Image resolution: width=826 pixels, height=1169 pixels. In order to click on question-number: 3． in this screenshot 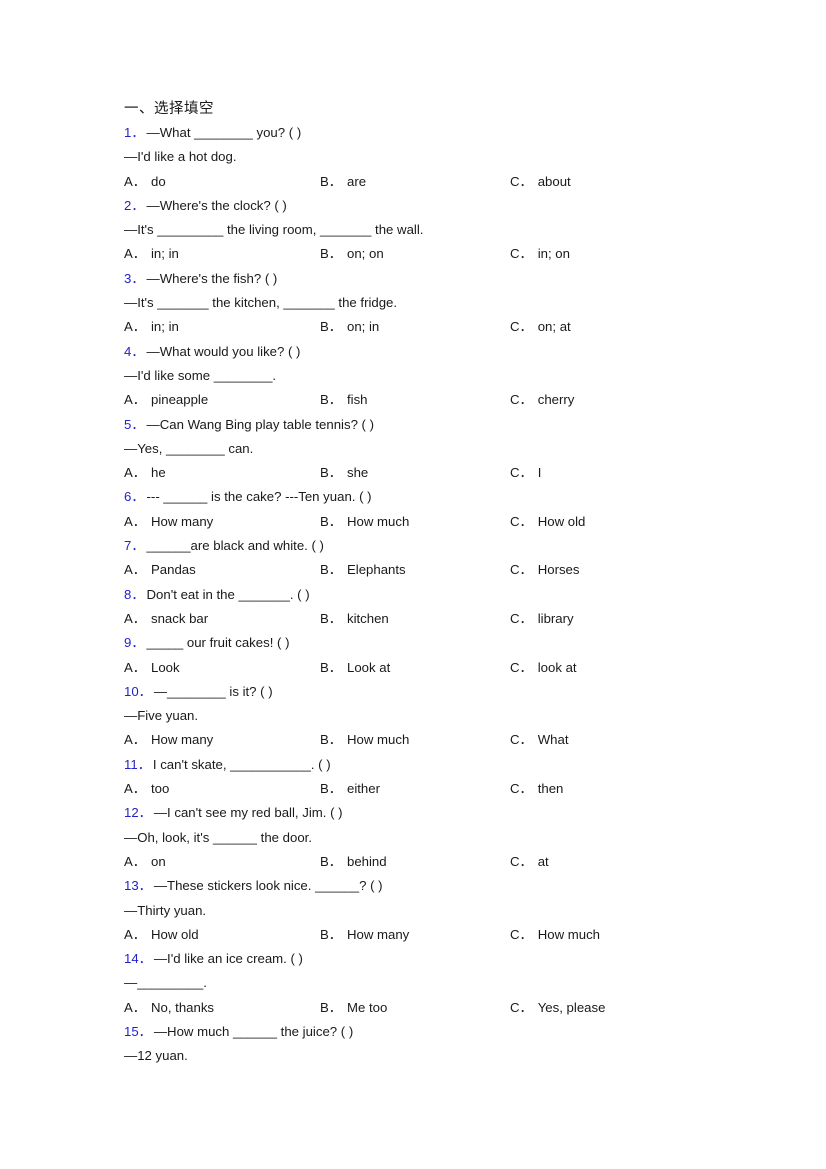, I will do `click(134, 278)`.